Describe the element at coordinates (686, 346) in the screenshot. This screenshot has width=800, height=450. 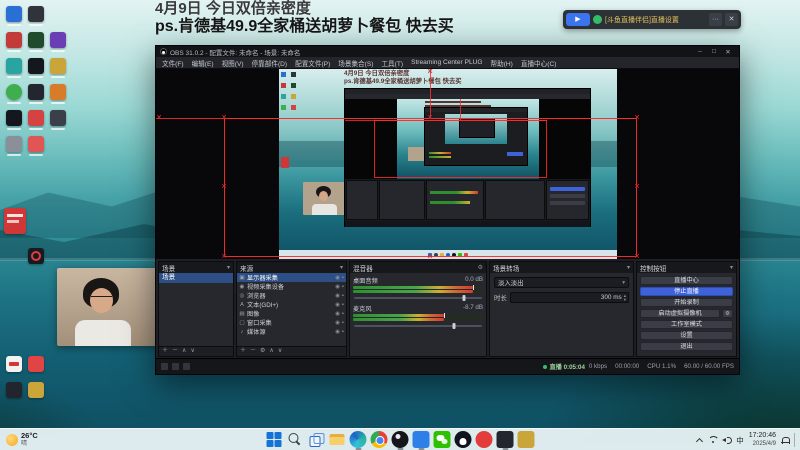
I see `control-button: 退出` at that location.